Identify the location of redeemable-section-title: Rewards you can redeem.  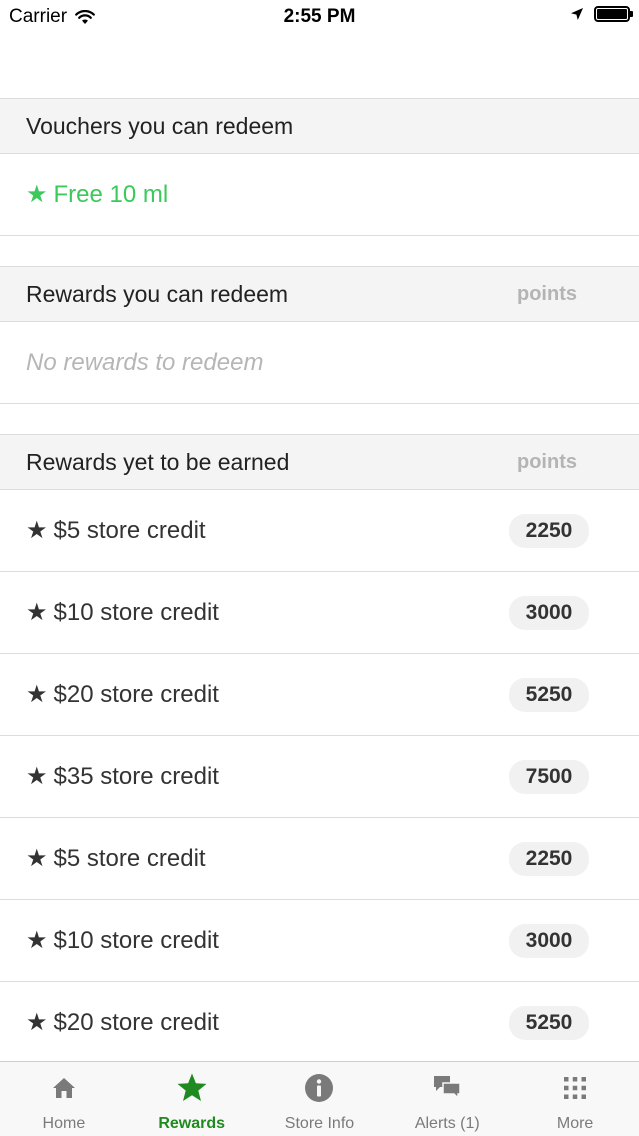
(157, 293).